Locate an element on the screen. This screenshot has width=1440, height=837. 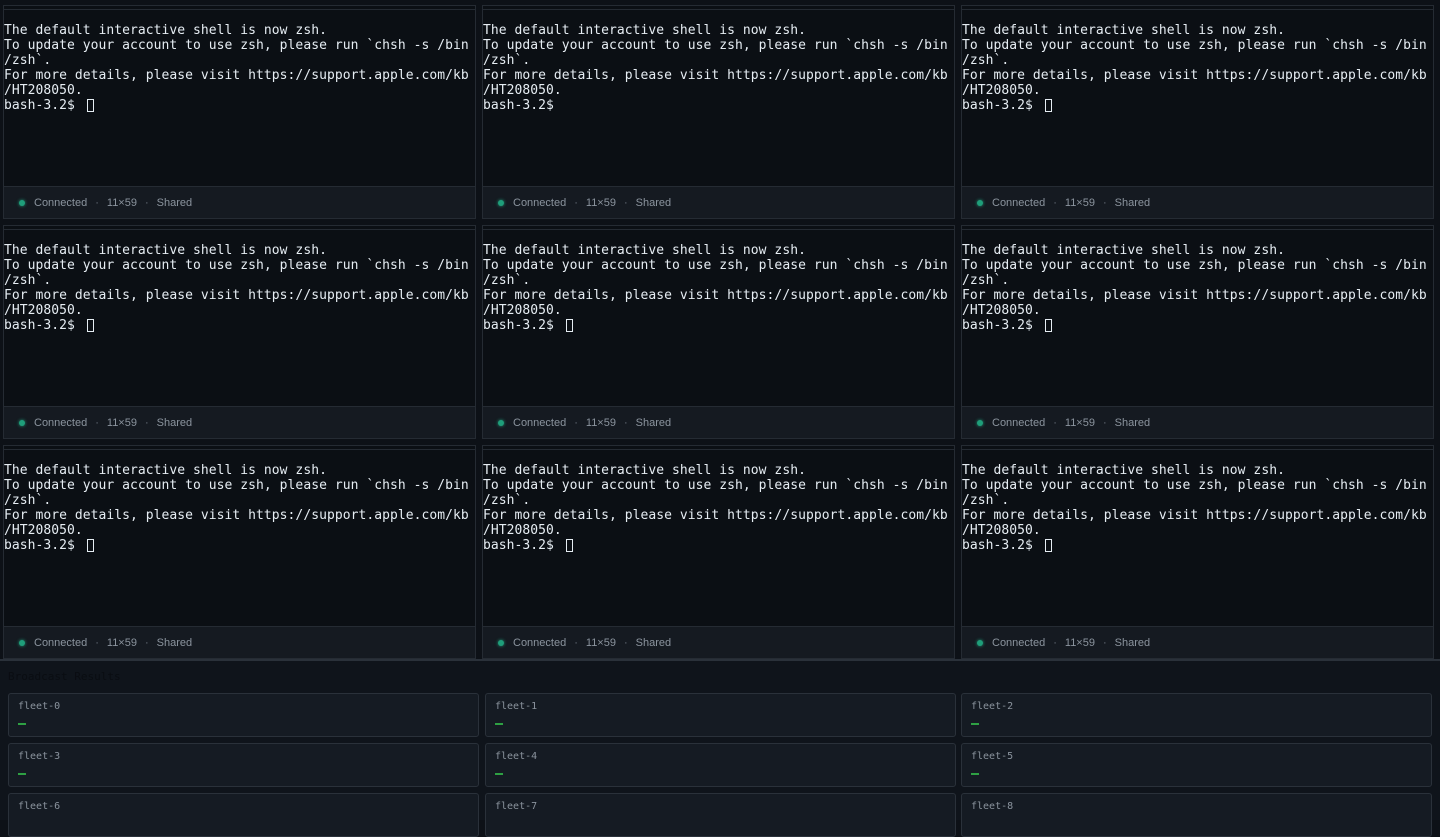
fleet-host-name: fleet-8 is located at coordinates (992, 806).